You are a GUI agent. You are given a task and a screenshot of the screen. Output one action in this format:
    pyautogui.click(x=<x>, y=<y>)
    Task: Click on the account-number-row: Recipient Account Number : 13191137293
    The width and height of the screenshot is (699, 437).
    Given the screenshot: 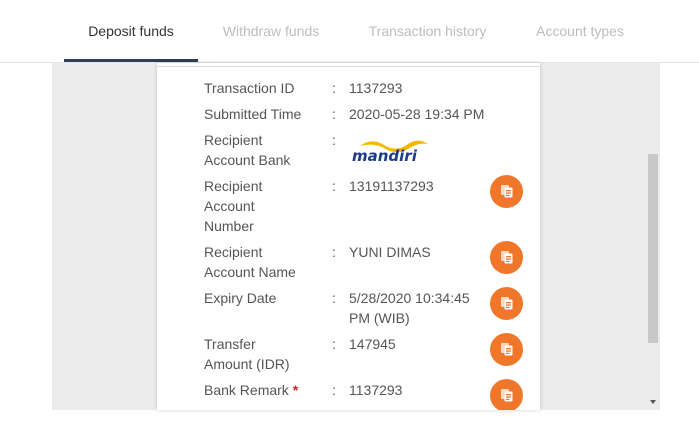 What is the action you would take?
    pyautogui.click(x=348, y=206)
    